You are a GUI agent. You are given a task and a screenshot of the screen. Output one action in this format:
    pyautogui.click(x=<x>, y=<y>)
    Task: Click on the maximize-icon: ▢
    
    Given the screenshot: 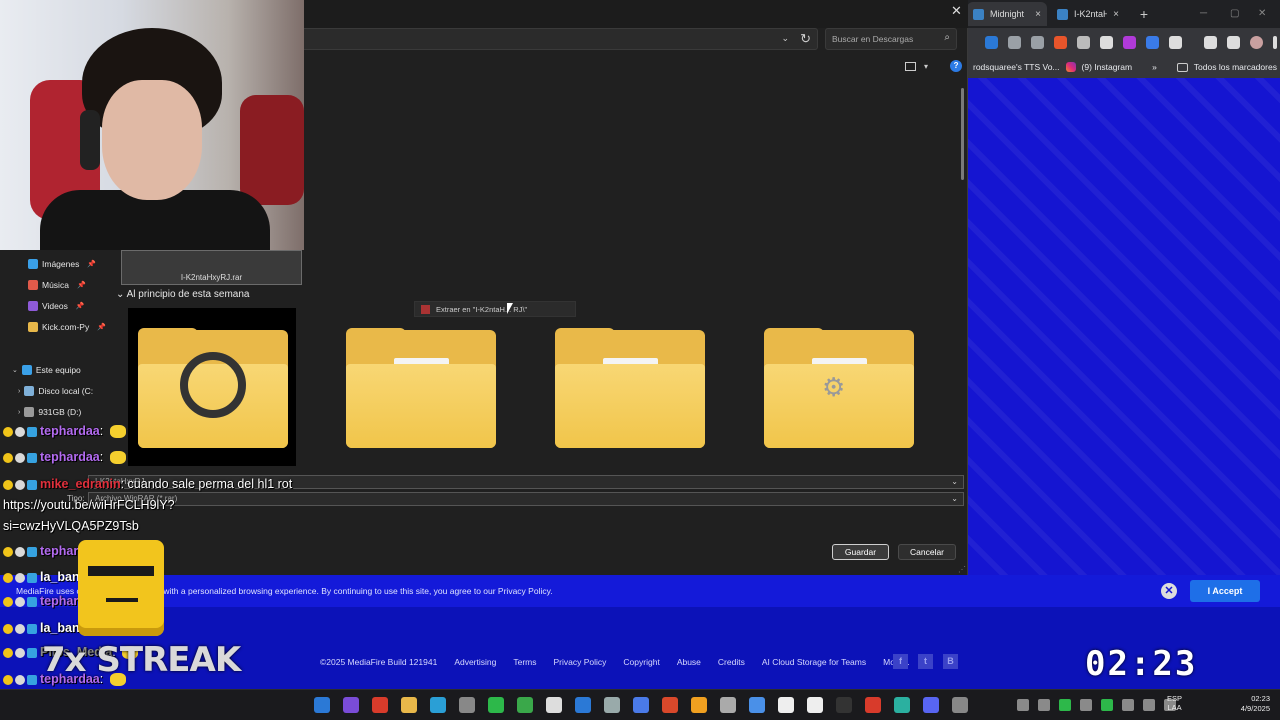 What is the action you would take?
    pyautogui.click(x=1234, y=13)
    